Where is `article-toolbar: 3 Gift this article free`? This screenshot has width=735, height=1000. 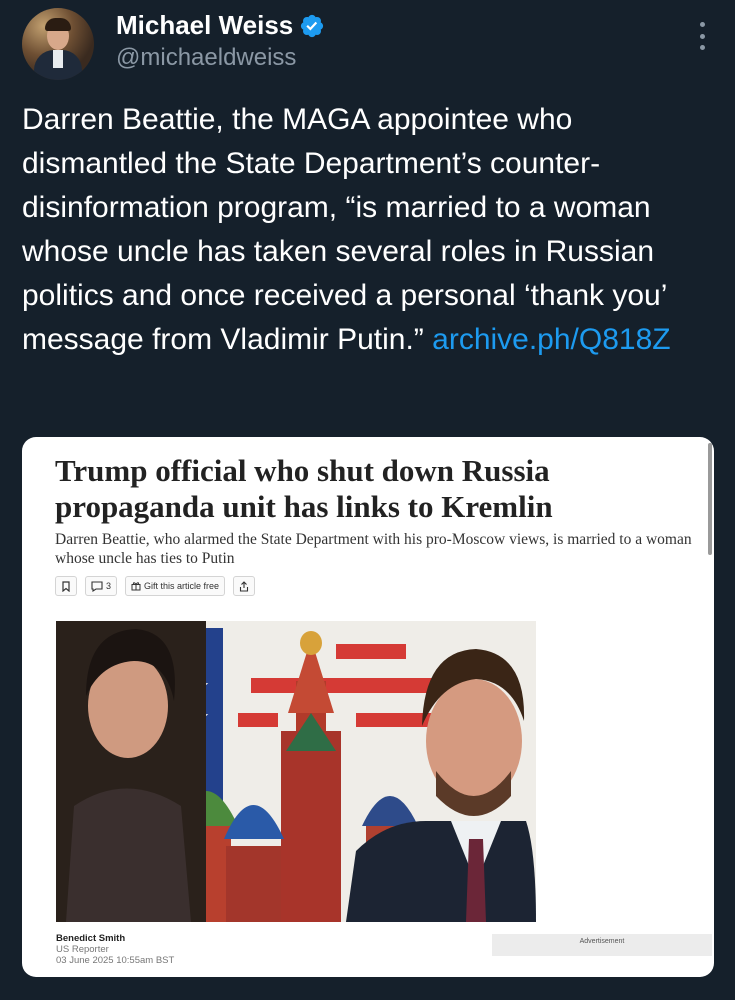
article-toolbar: 3 Gift this article free is located at coordinates (155, 586).